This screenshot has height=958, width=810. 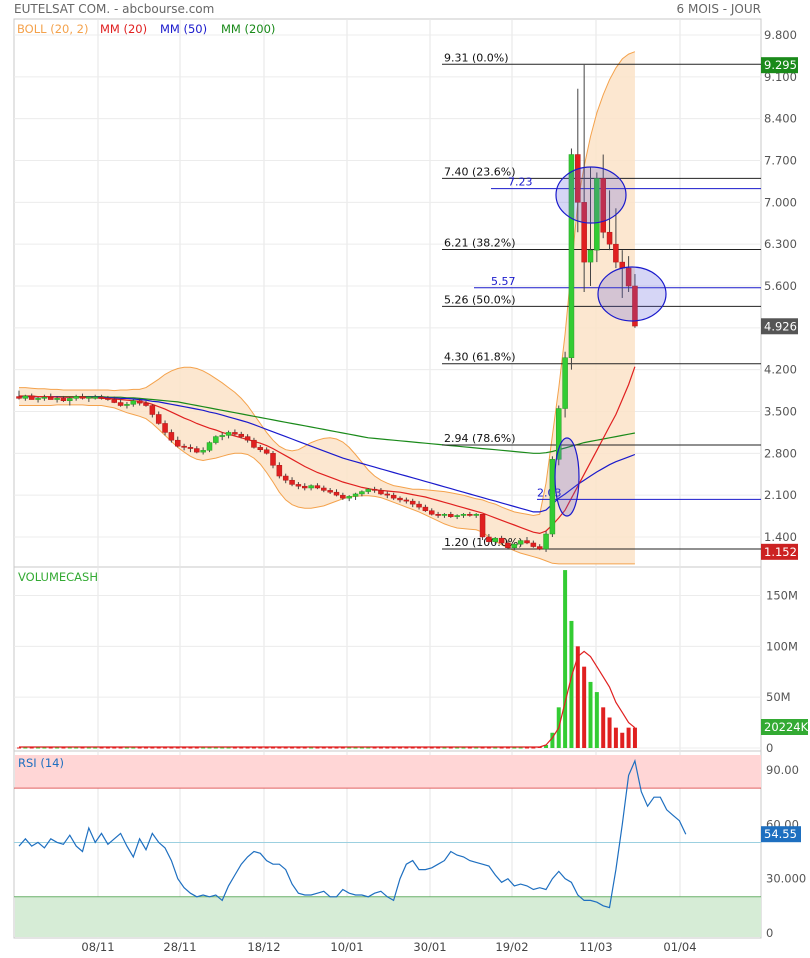 What do you see at coordinates (769, 933) in the screenshot?
I see `rsi-tick-label: 0` at bounding box center [769, 933].